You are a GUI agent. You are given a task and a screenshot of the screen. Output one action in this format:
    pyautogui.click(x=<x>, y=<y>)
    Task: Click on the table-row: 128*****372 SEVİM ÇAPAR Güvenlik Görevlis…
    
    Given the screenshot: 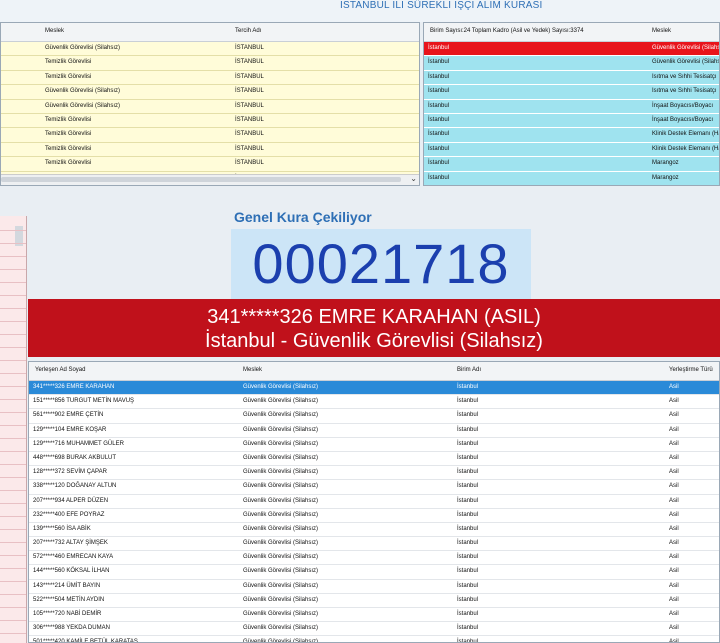 What is the action you would take?
    pyautogui.click(x=374, y=473)
    